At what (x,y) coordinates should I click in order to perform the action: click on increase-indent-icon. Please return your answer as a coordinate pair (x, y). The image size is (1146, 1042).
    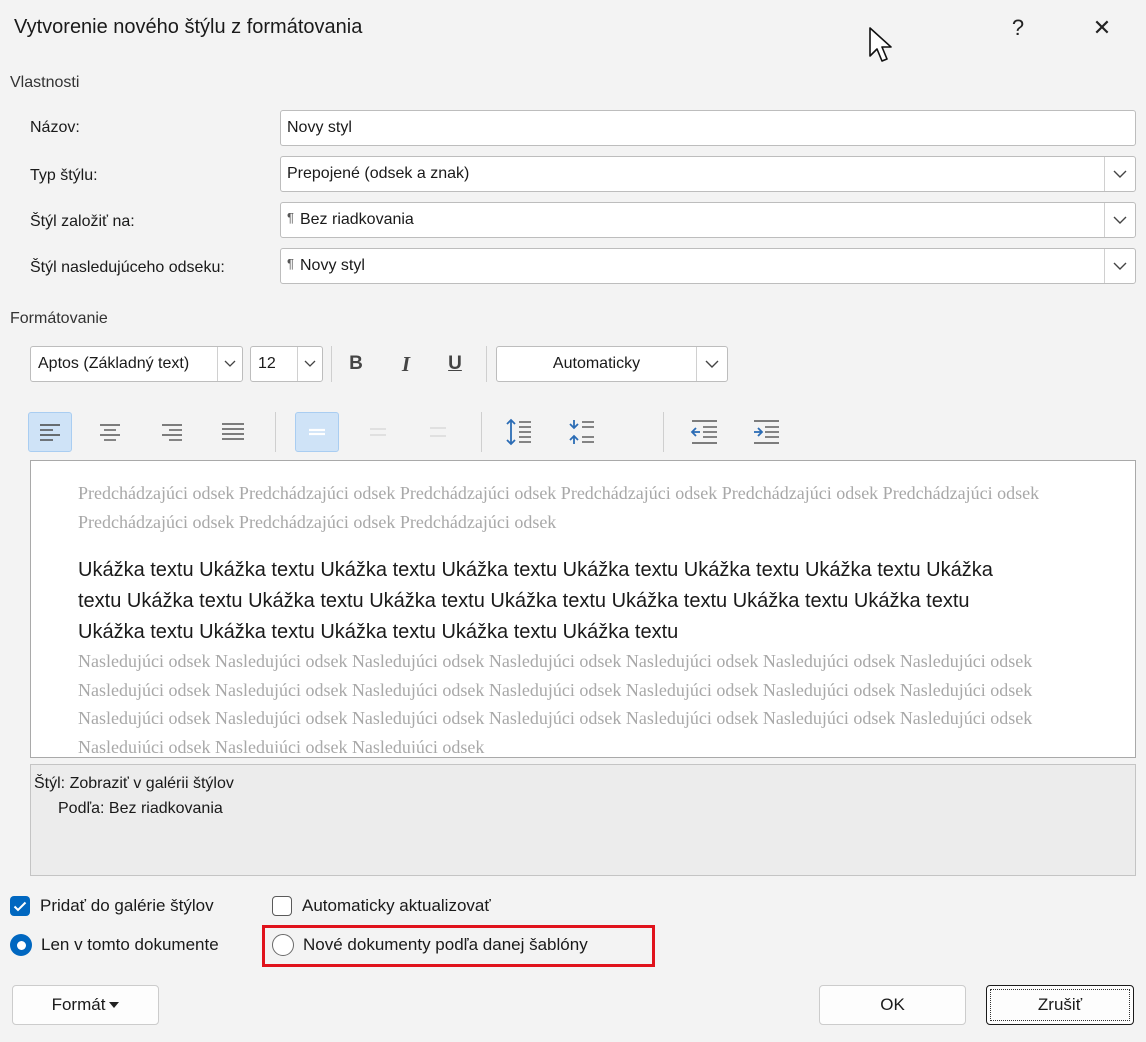
    Looking at the image, I should click on (766, 432).